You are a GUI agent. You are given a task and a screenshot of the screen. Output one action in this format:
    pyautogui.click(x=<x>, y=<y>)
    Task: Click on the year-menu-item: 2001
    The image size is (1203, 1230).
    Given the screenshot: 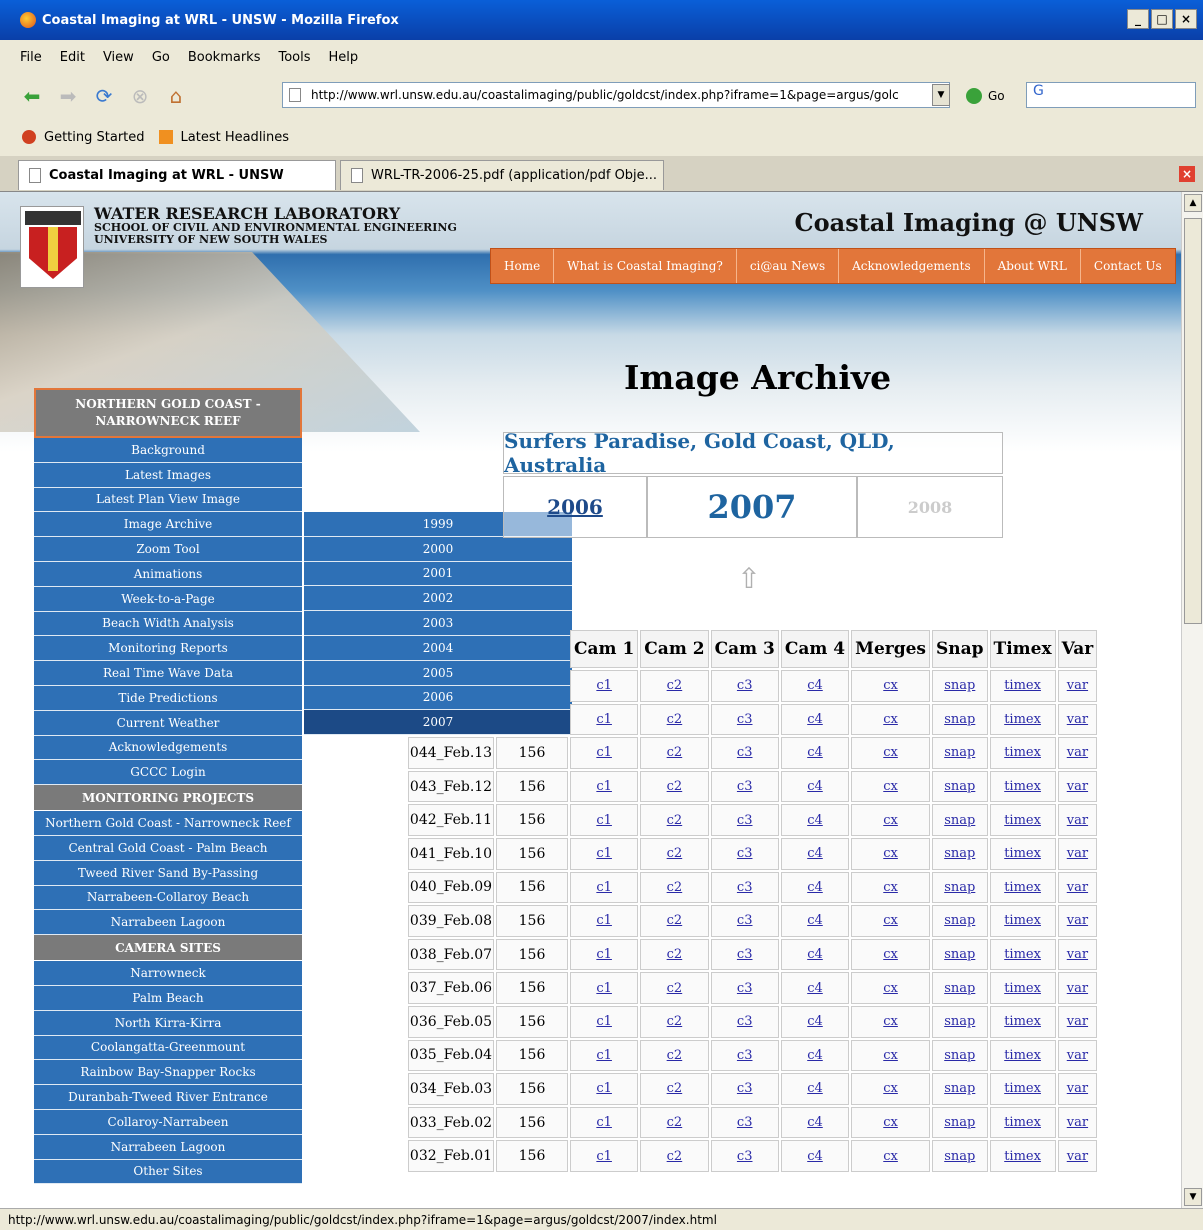 What is the action you would take?
    pyautogui.click(x=438, y=574)
    